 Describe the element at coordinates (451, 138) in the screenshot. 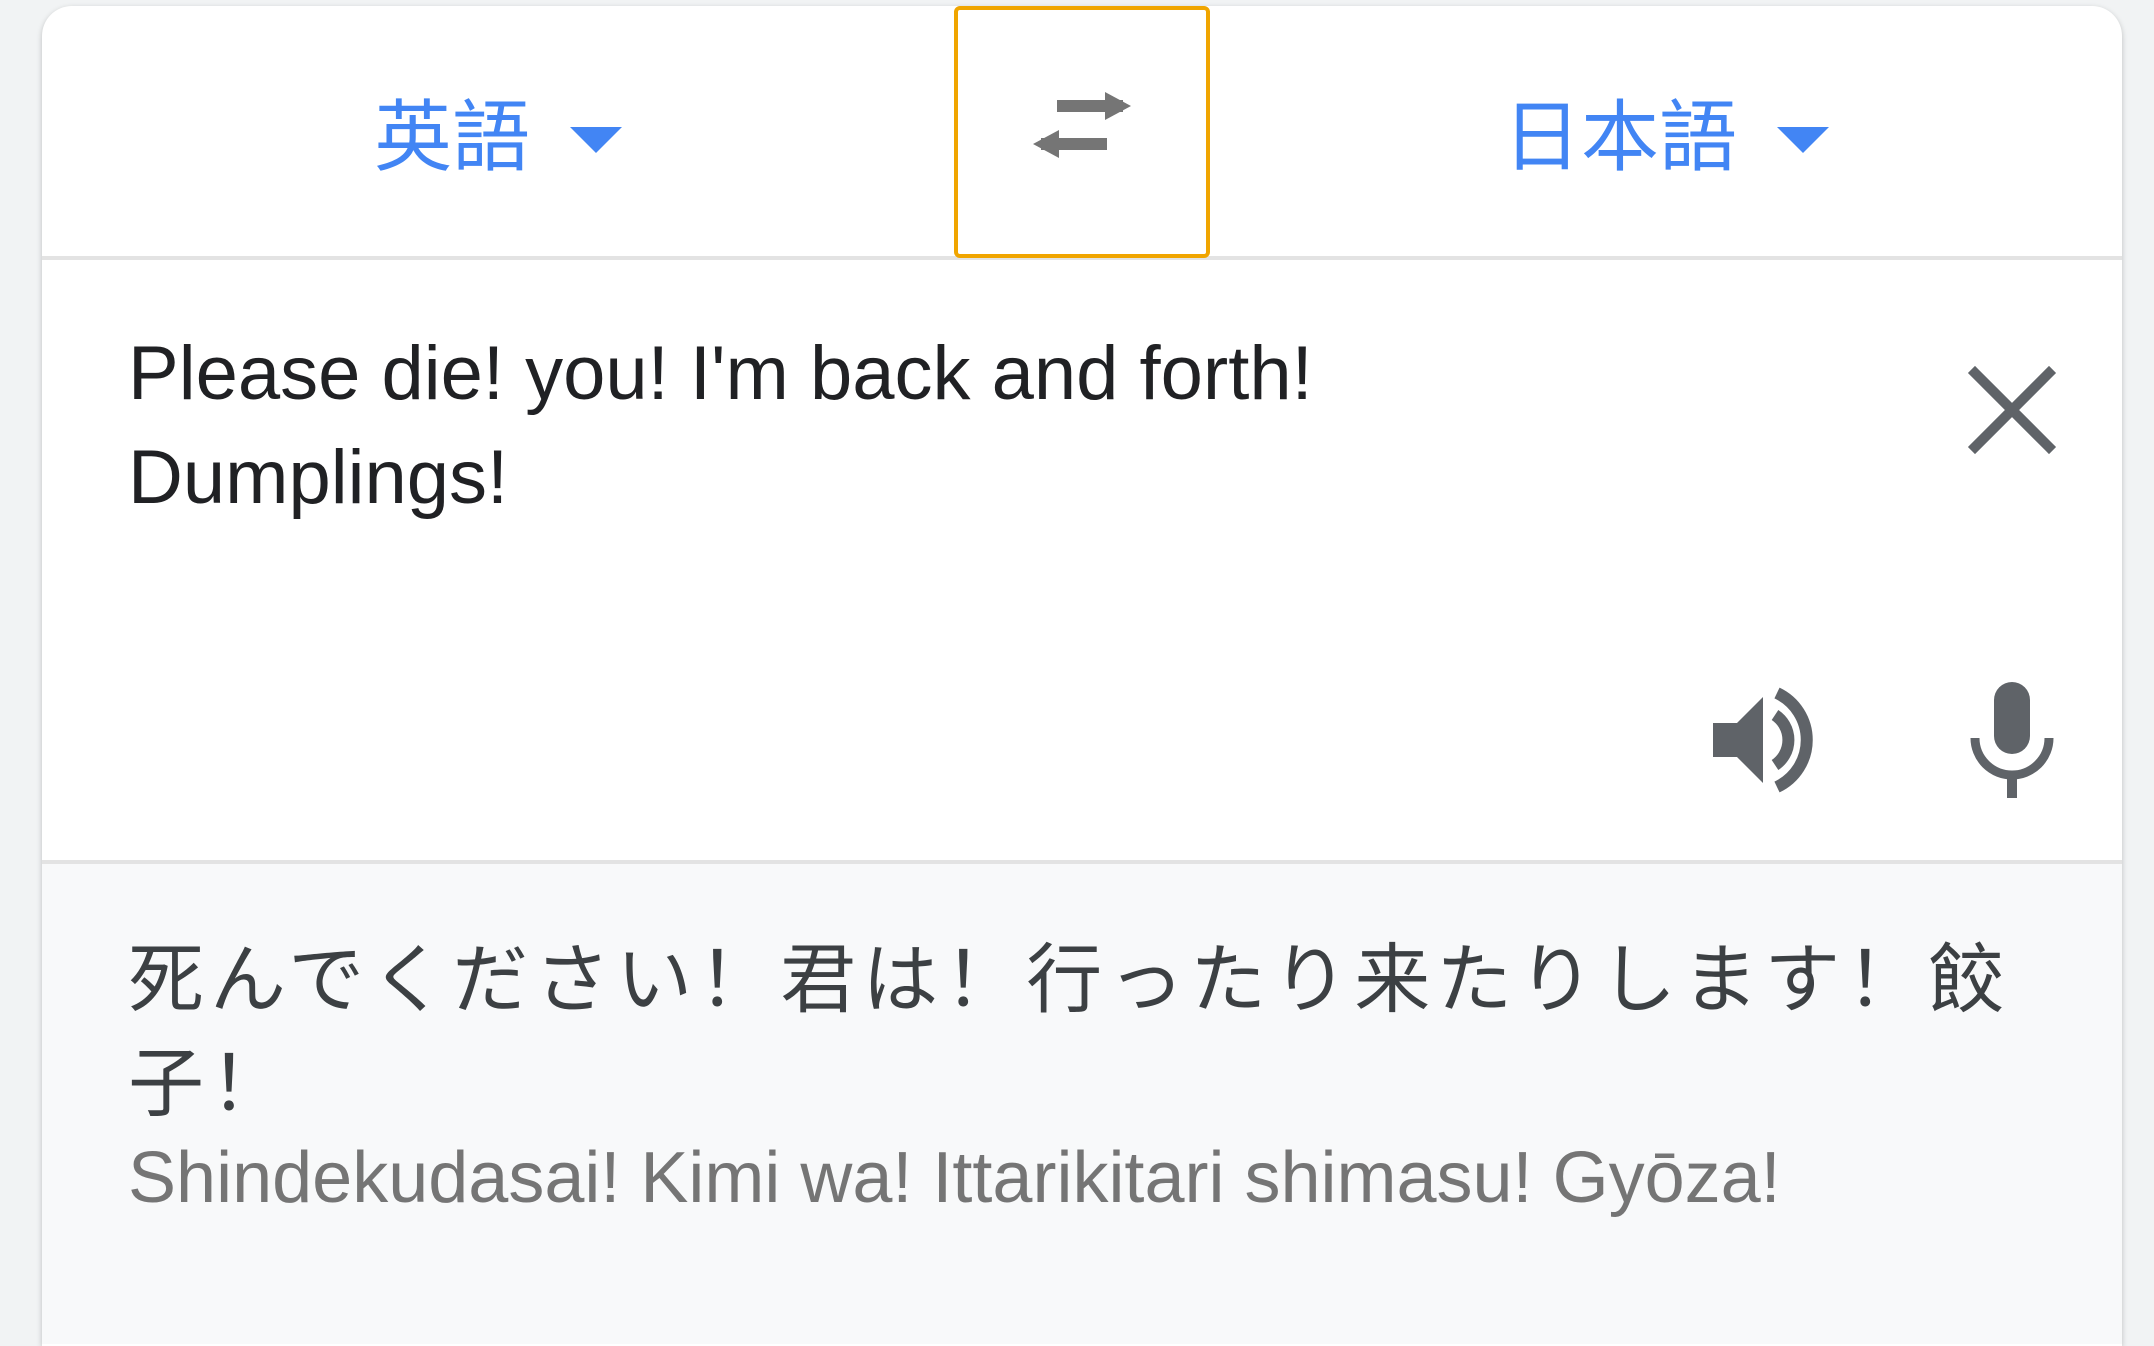

I see `source-language-label: 英語` at that location.